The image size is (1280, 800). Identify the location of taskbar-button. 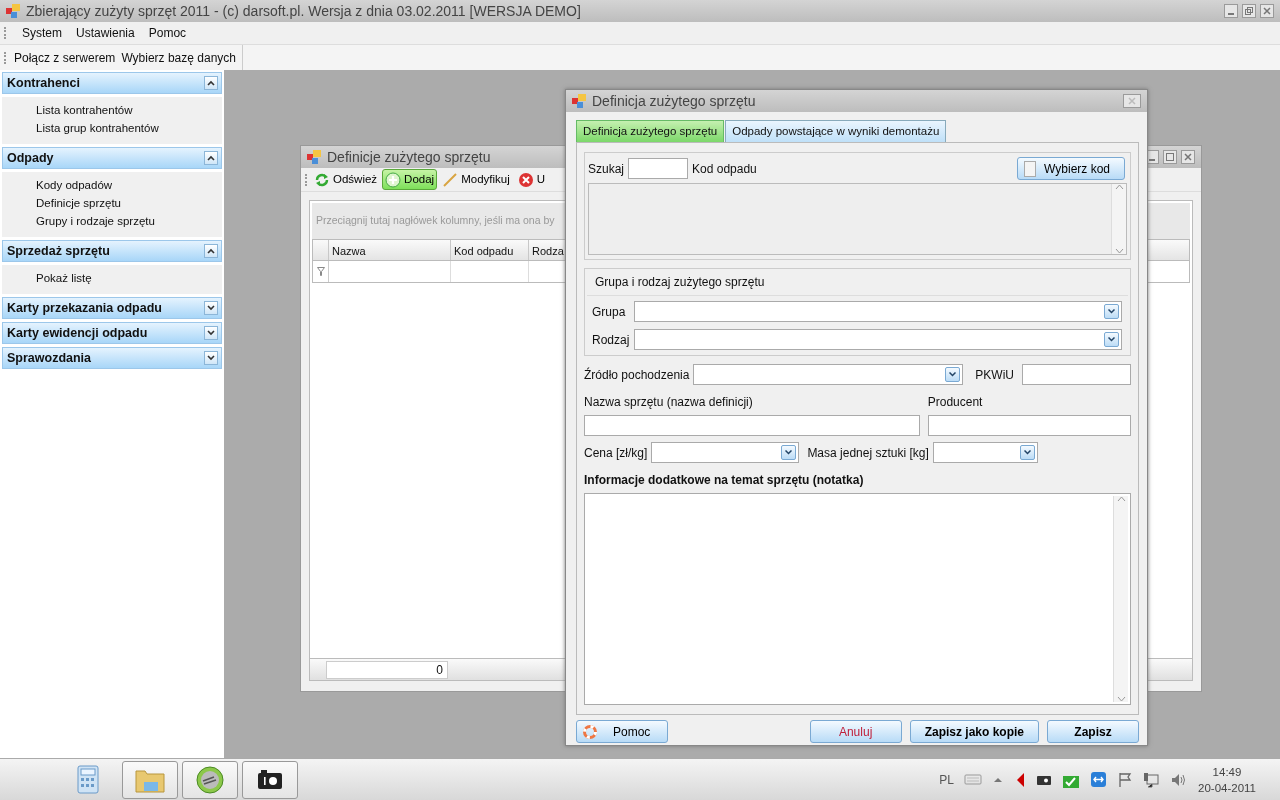
(270, 779).